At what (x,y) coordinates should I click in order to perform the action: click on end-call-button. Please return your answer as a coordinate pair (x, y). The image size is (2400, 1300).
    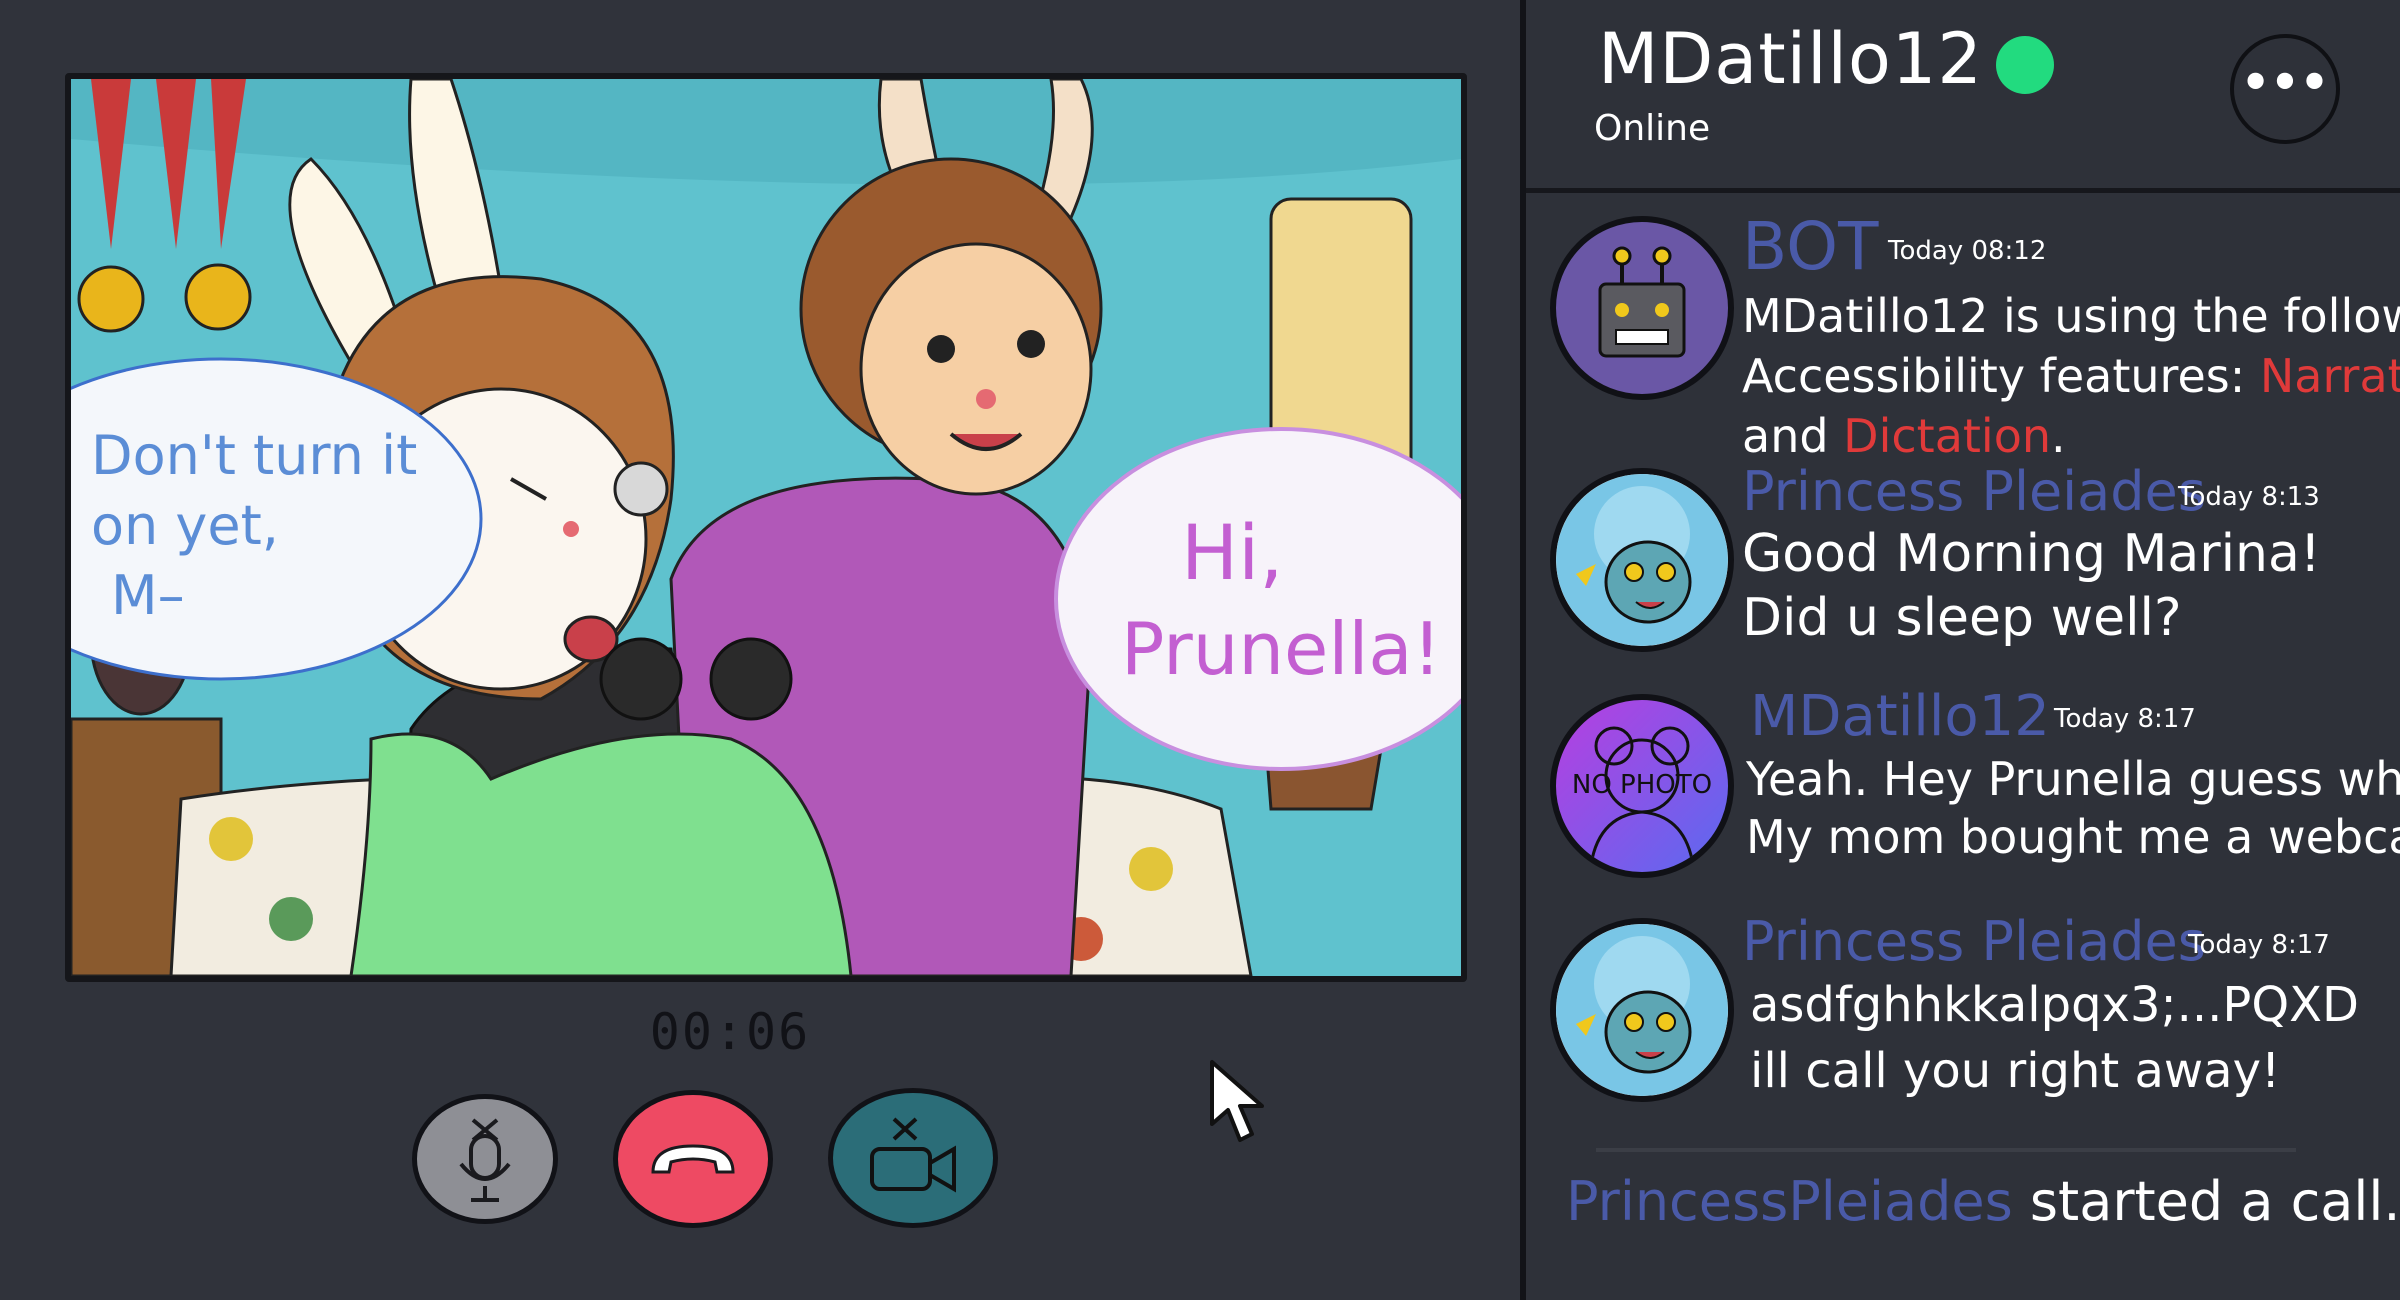
    Looking at the image, I should click on (693, 1159).